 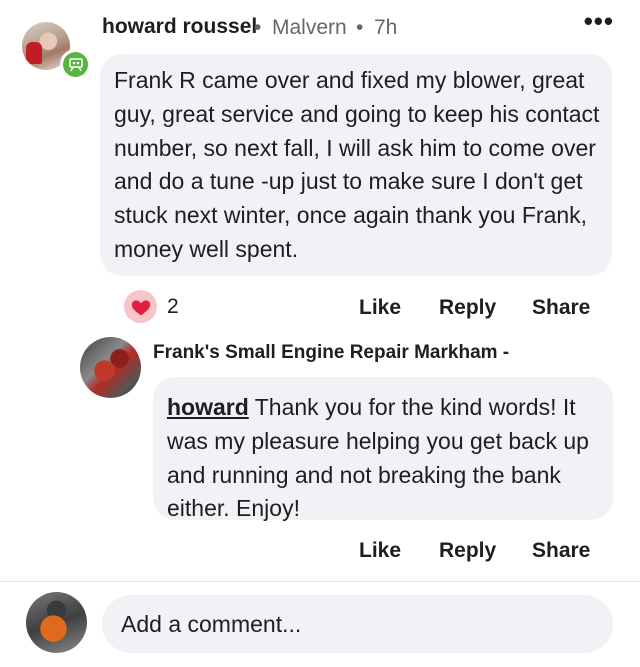 What do you see at coordinates (561, 308) in the screenshot?
I see `share-button: Share` at bounding box center [561, 308].